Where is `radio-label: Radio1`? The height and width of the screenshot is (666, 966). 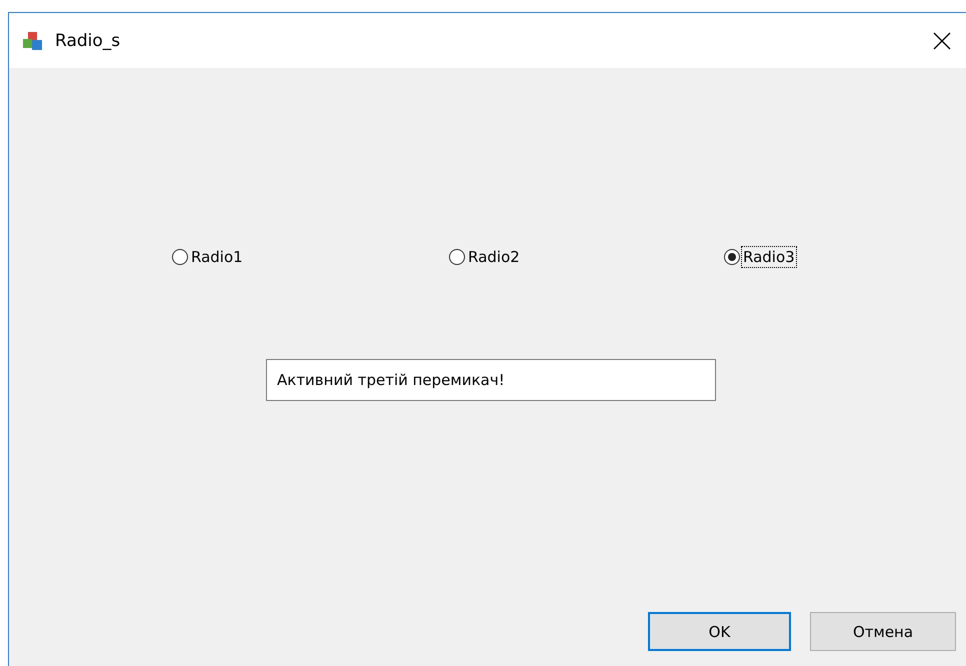 radio-label: Radio1 is located at coordinates (217, 257).